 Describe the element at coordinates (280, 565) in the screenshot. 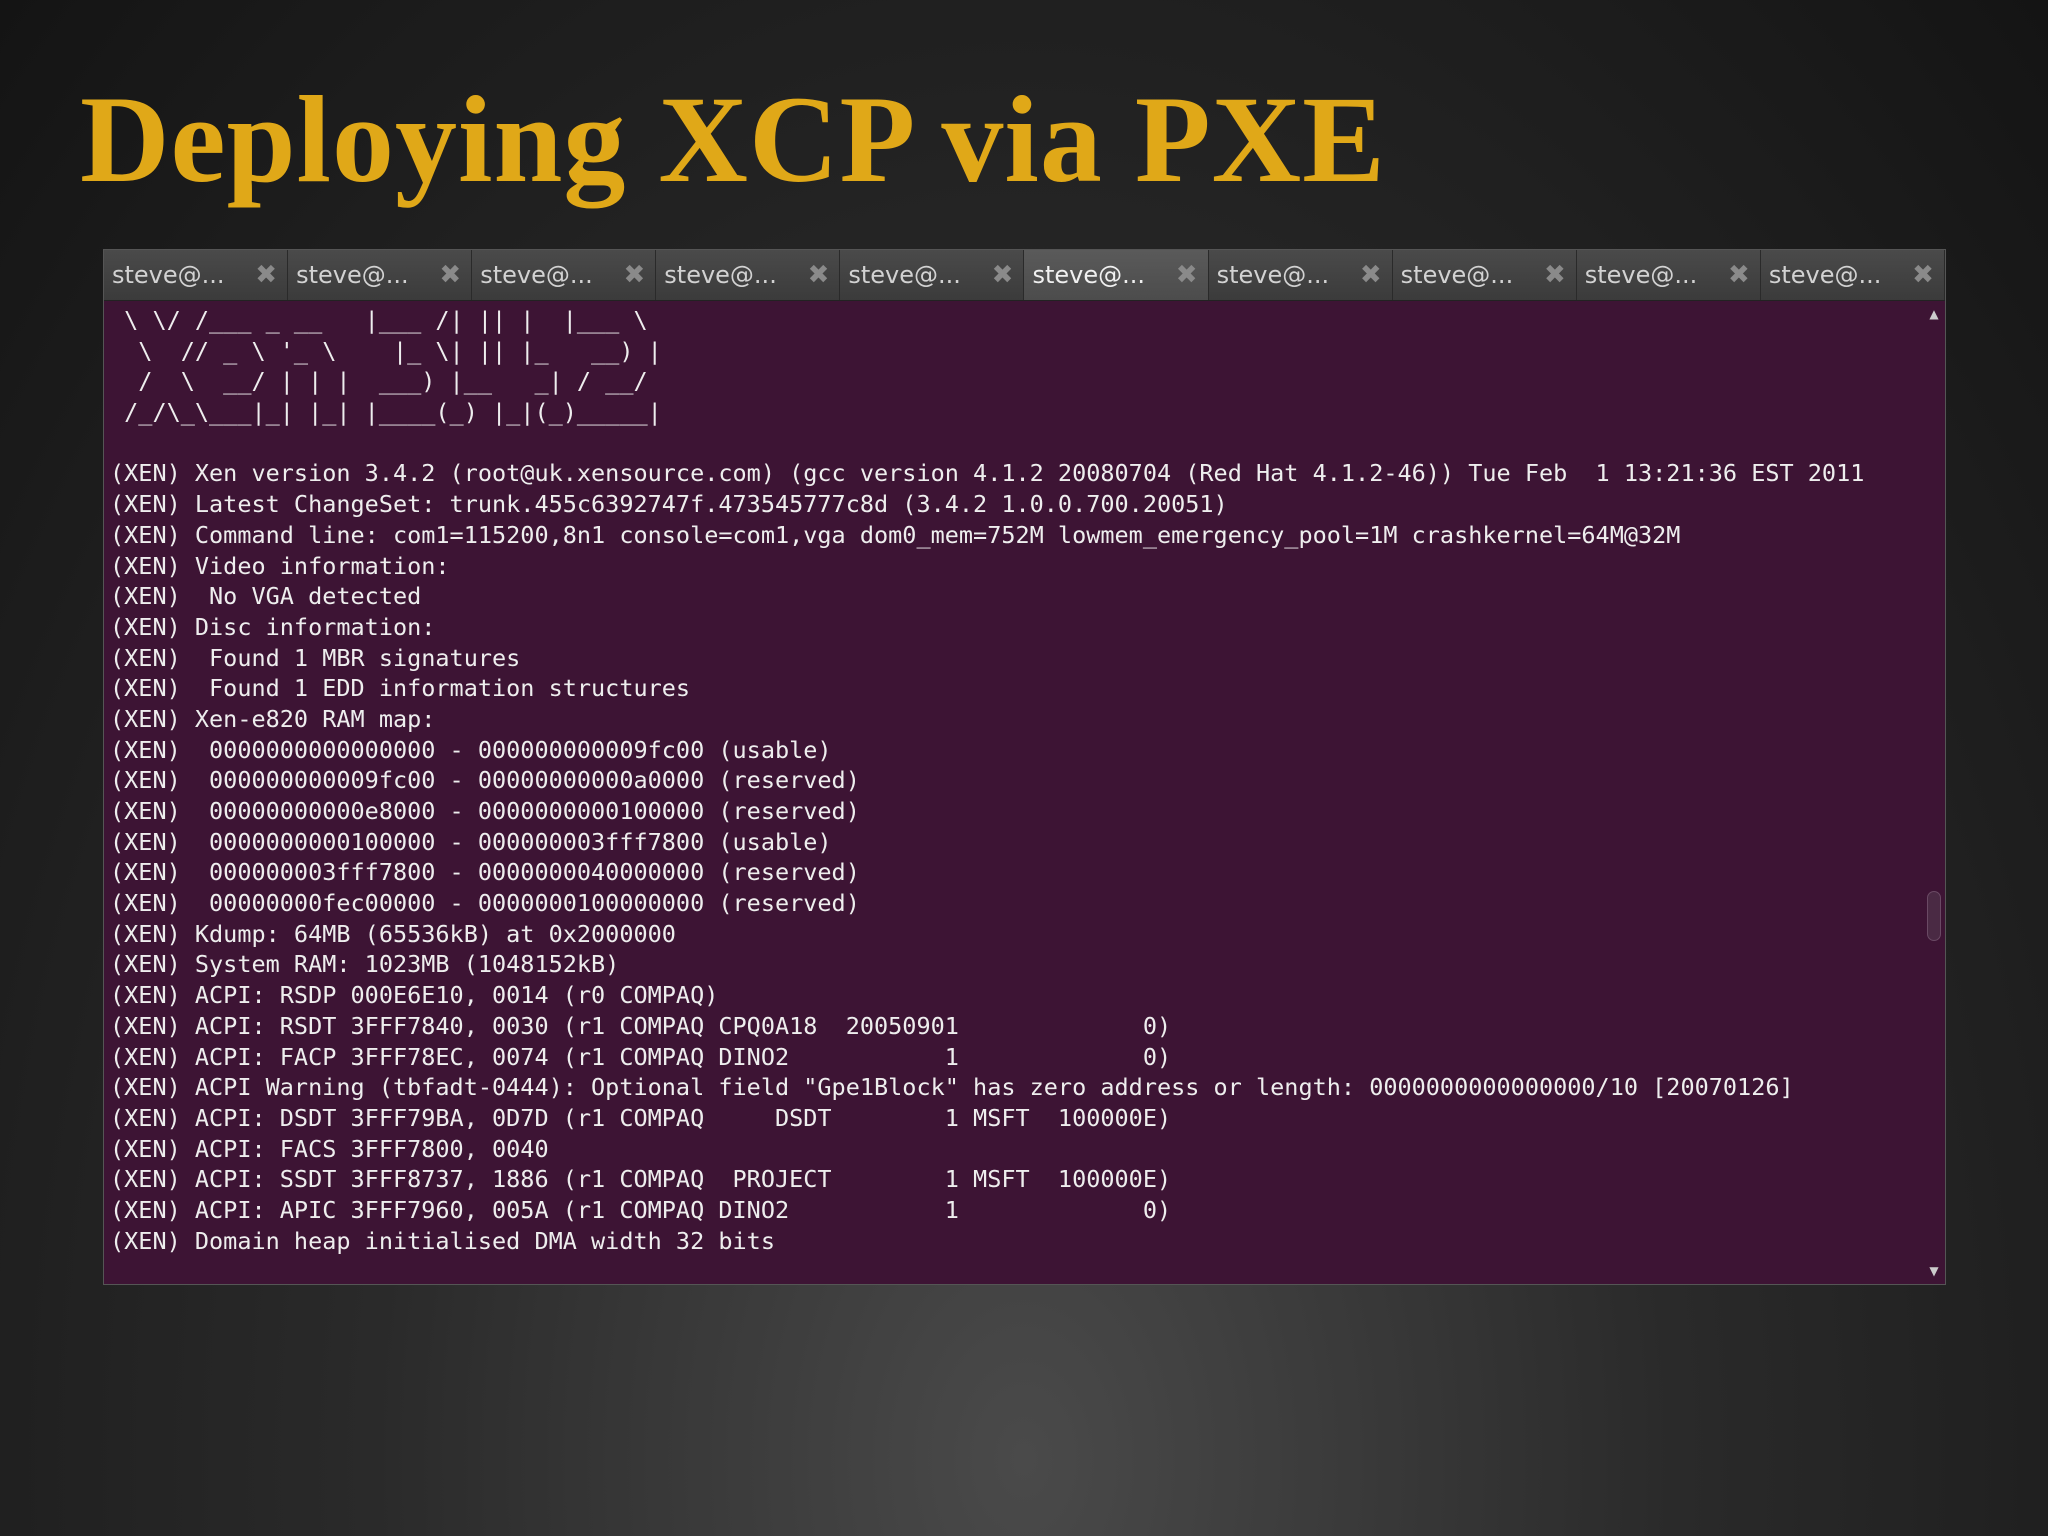

I see `terminal-line: (XEN) Video information:` at that location.